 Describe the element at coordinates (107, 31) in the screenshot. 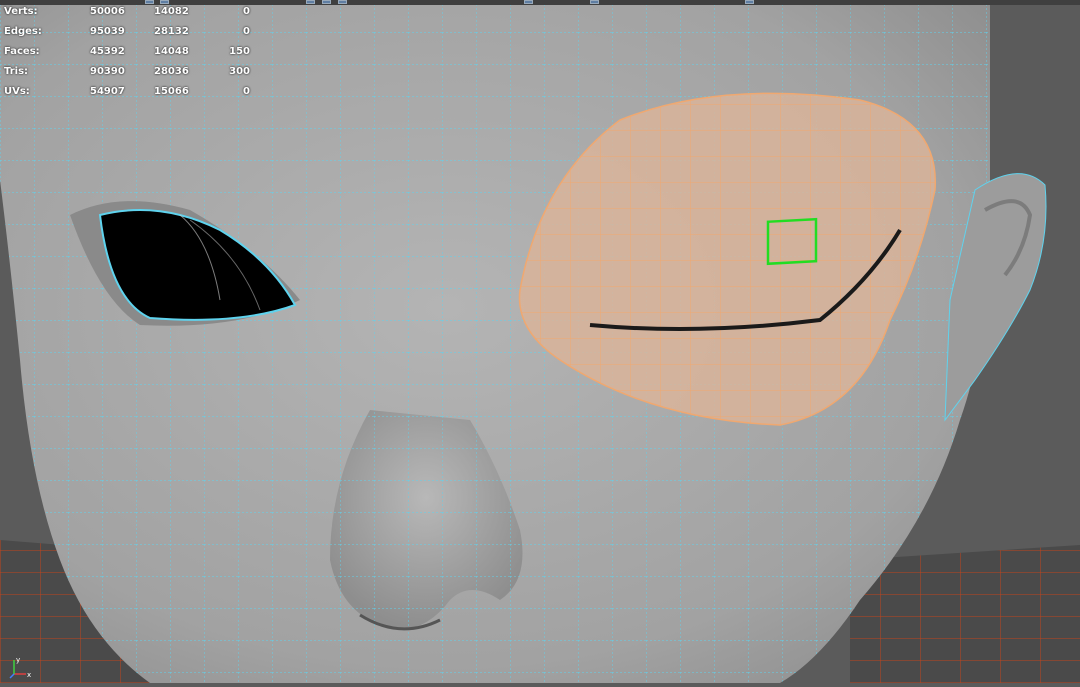

I see `hud-value-total: 95039` at that location.